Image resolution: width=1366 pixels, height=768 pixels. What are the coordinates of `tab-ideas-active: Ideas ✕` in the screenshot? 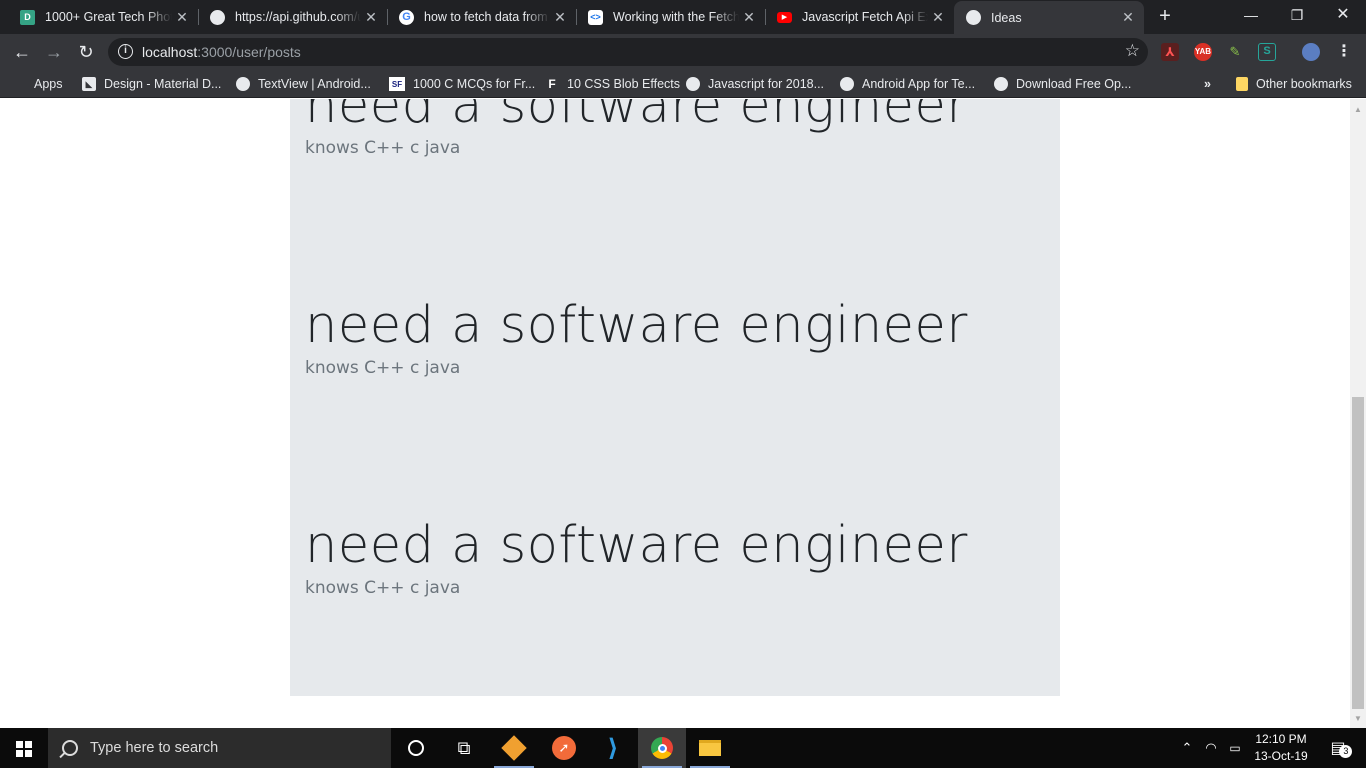 It's located at (1049, 17).